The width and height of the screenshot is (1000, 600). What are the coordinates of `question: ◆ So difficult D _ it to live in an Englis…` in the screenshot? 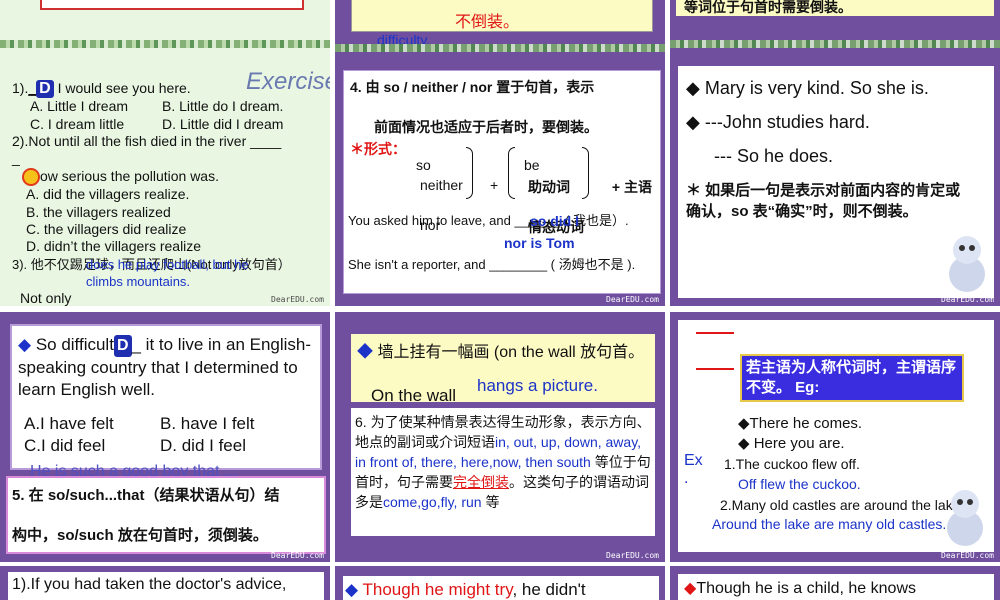 It's located at (165, 367).